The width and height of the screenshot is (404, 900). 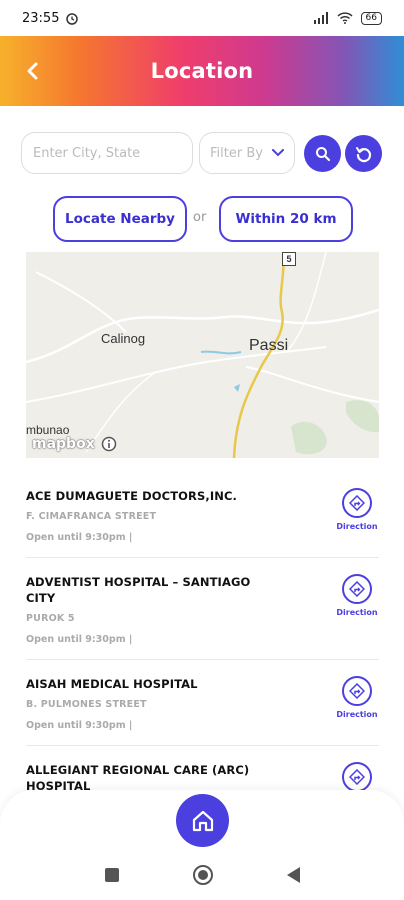 I want to click on header: Location, so click(x=202, y=71).